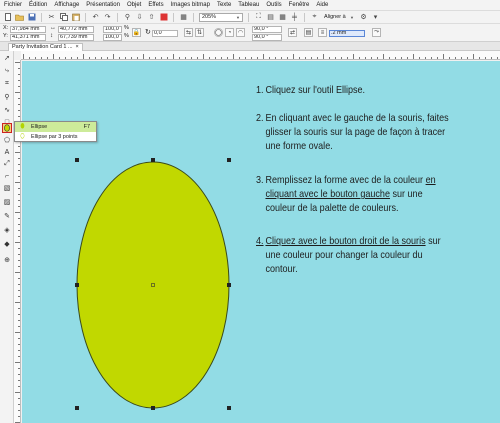  Describe the element at coordinates (260, 55) in the screenshot. I see `horizontal-ruler` at that location.